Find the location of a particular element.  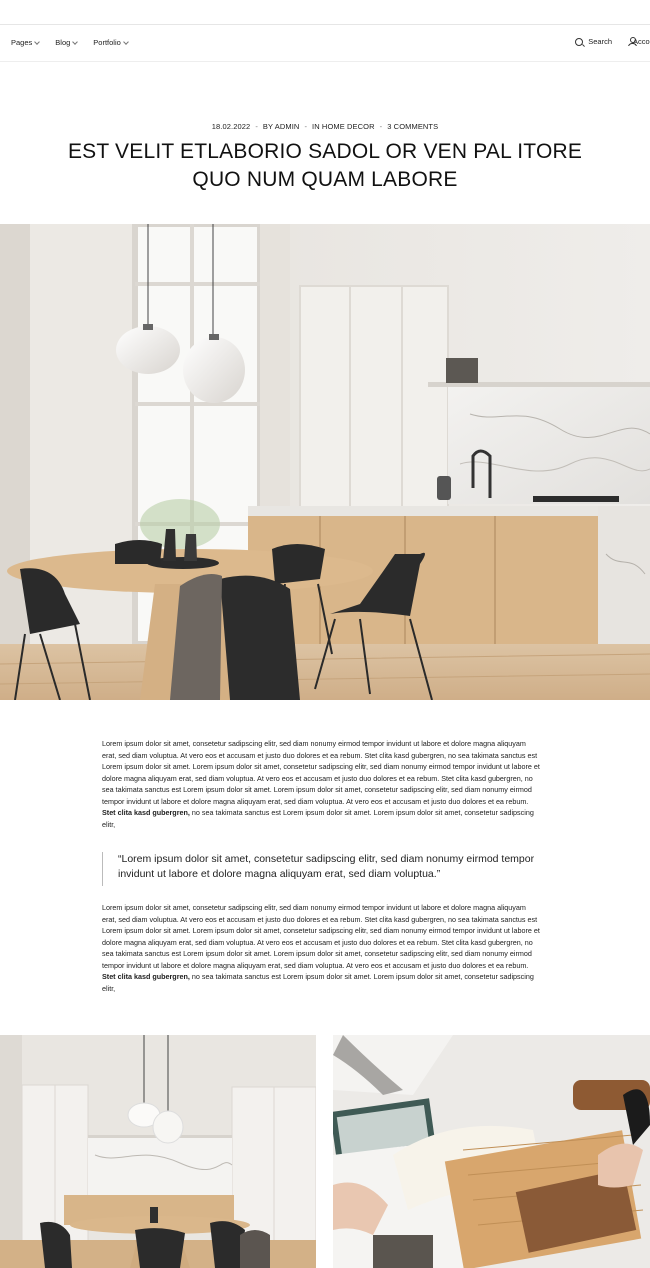

nav-item-label: Portfolio is located at coordinates (107, 42).